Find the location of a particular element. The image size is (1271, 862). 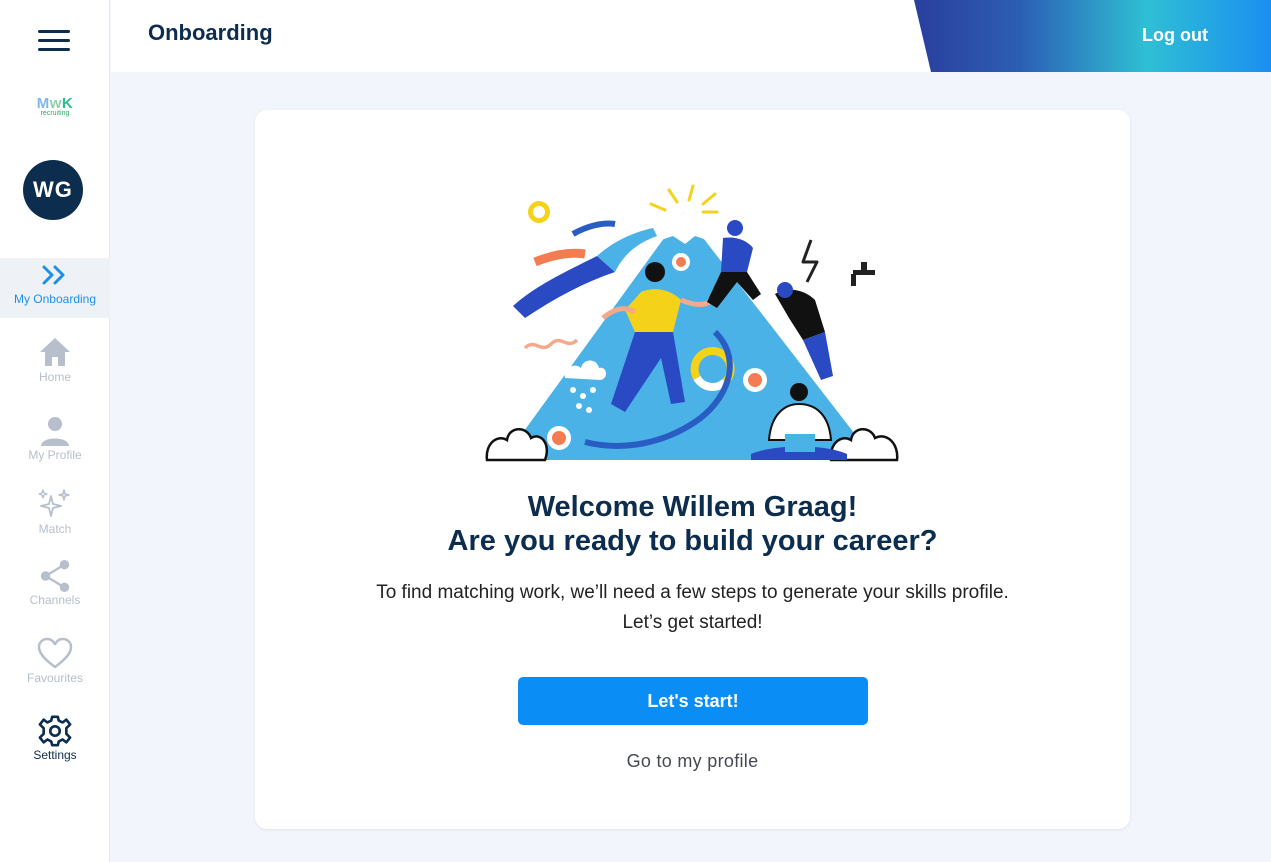

go-to-profile-link: Go to my profile is located at coordinates (692, 761).